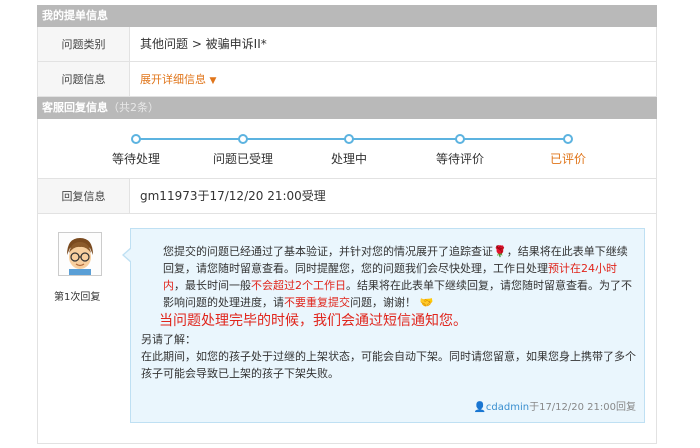 This screenshot has width=700, height=448. What do you see at coordinates (347, 44) in the screenshot?
I see `category-row: 问题类别 其他问题 > 被骗申诉II*` at bounding box center [347, 44].